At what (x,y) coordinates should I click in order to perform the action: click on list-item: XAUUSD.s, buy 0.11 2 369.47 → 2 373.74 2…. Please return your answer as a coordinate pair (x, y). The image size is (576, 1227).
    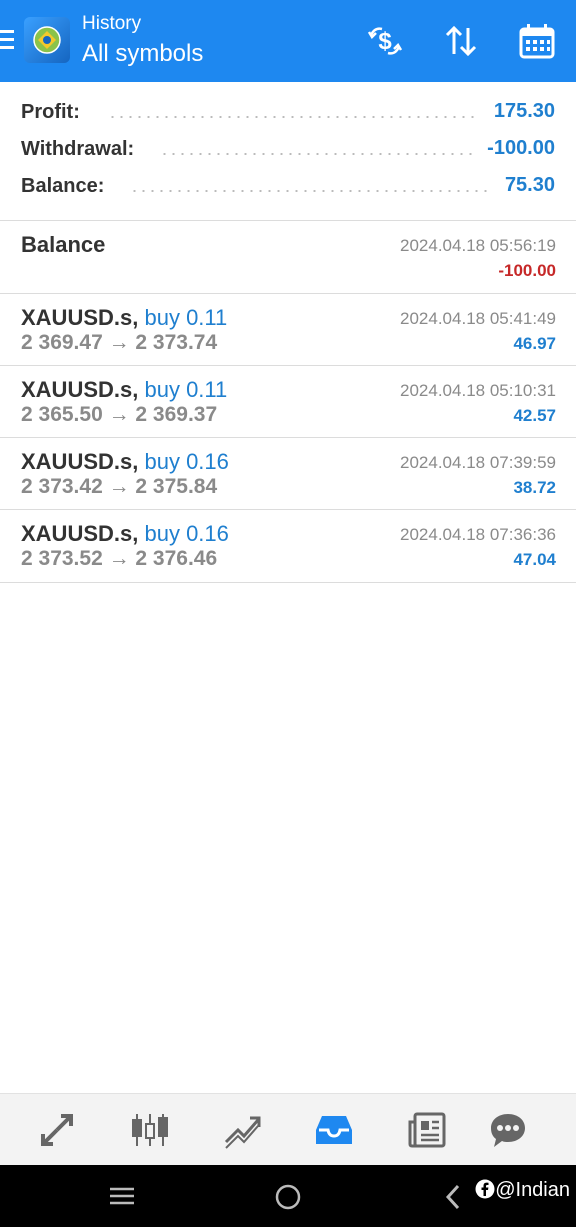
    Looking at the image, I should click on (288, 329).